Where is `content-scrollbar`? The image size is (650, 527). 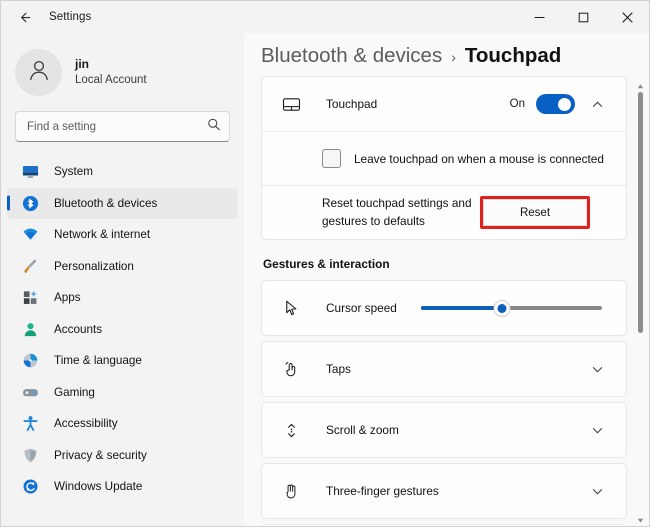
content-scrollbar is located at coordinates (640, 303).